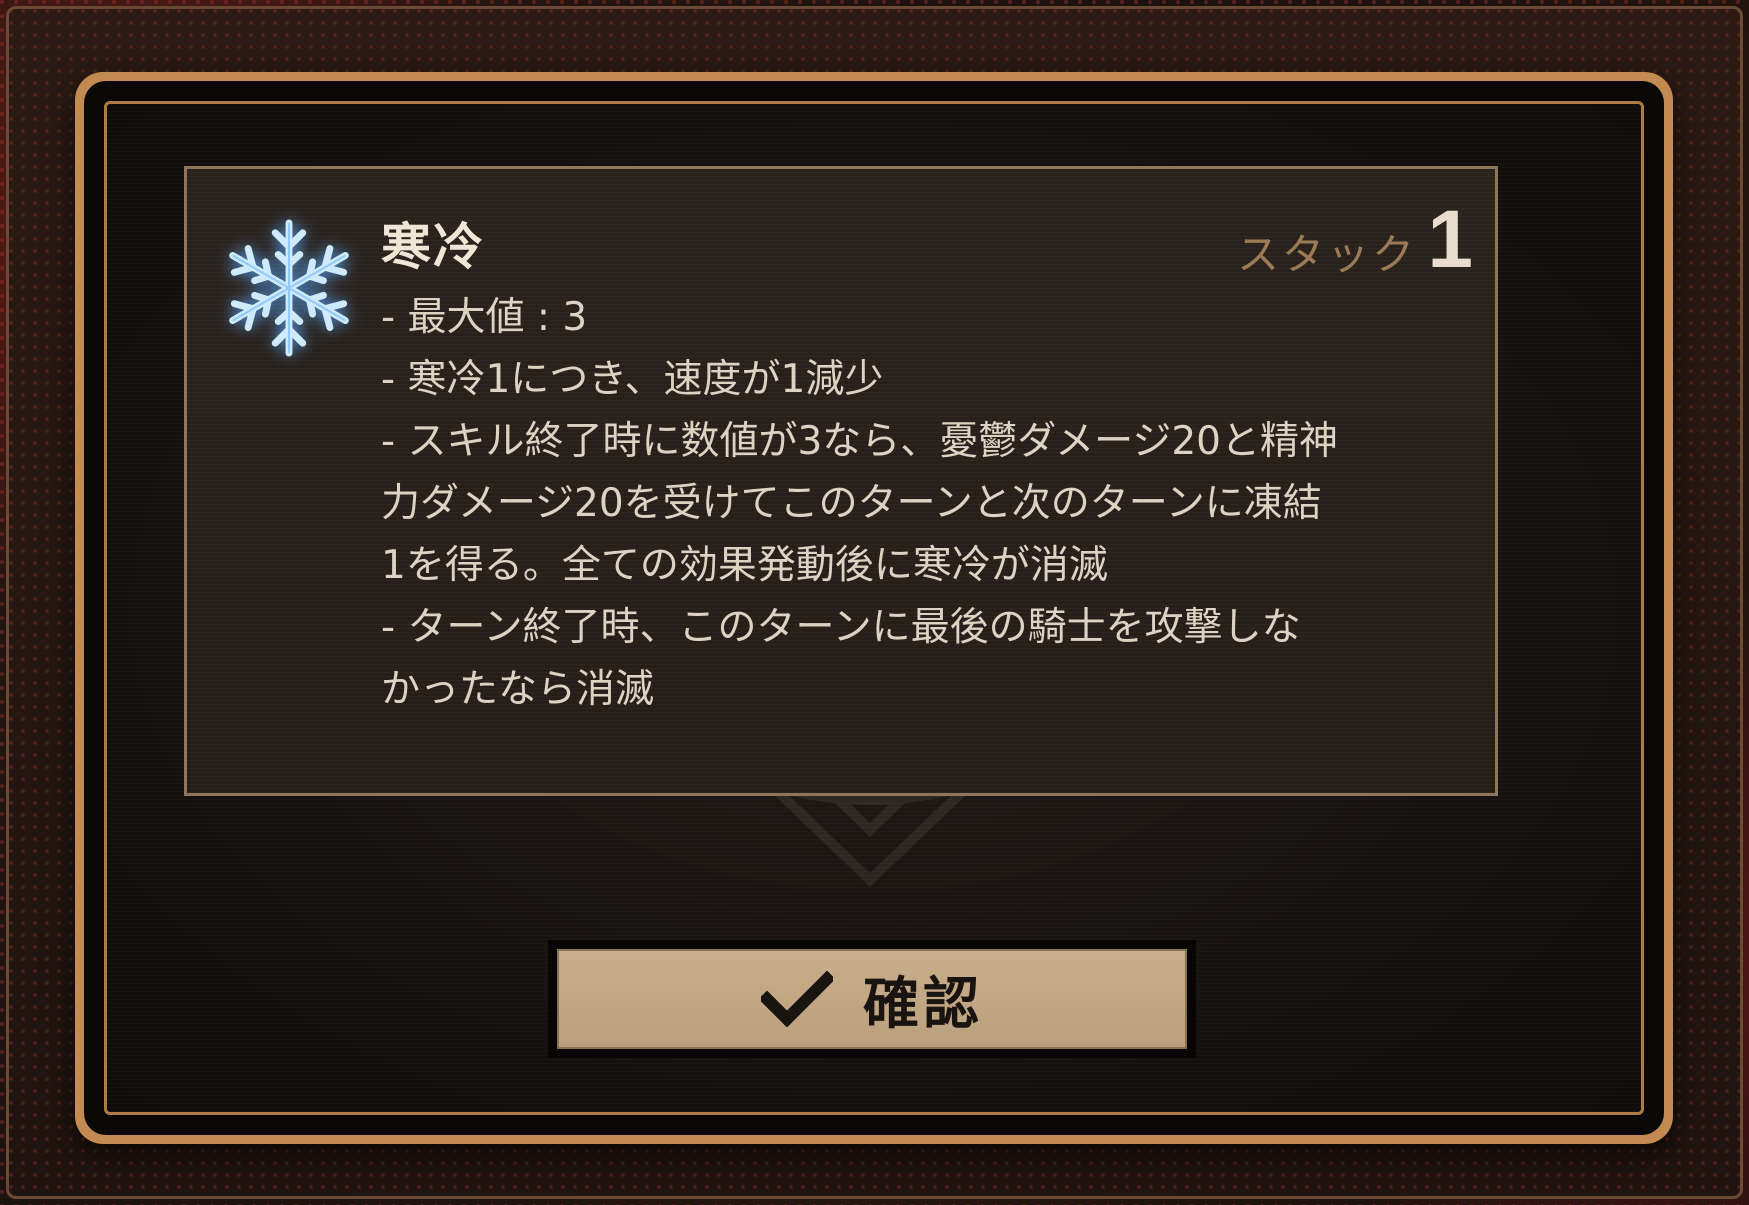 The width and height of the screenshot is (1749, 1205). What do you see at coordinates (632, 379) in the screenshot?
I see `description-line: - 寒冷1につき、速度が1減少` at bounding box center [632, 379].